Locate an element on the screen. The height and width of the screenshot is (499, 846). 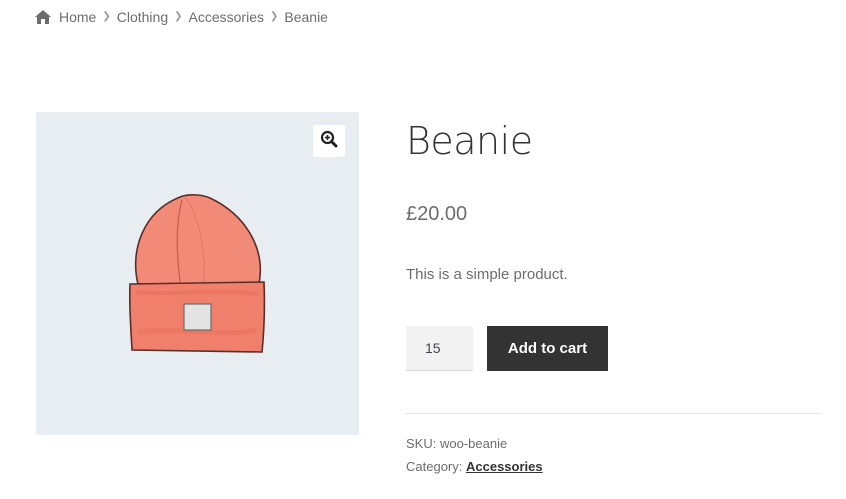
breadcrumb-current: Beanie is located at coordinates (306, 17).